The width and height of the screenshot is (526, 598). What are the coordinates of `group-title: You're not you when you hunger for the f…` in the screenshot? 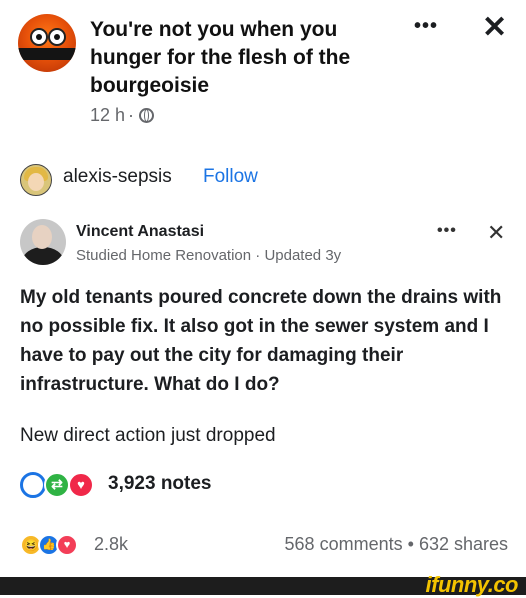 It's located at (235, 58).